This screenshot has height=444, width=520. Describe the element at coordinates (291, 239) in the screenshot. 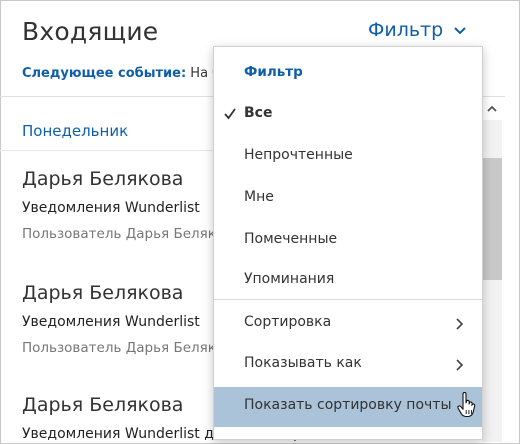

I see `filter-option-label: Помеченные` at that location.